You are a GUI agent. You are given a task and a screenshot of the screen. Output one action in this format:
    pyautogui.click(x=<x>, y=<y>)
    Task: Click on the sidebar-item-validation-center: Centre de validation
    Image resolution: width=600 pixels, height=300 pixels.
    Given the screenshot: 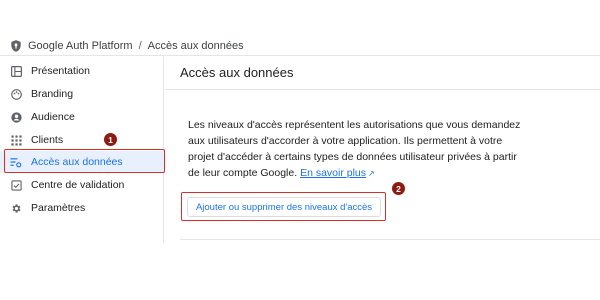 What is the action you would take?
    pyautogui.click(x=82, y=185)
    